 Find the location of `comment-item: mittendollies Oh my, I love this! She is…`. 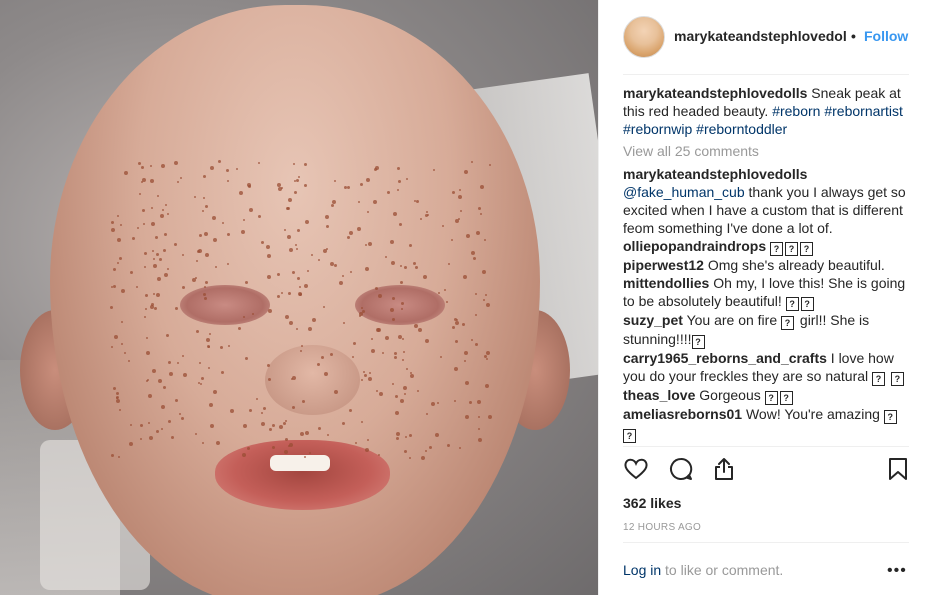

comment-item: mittendollies Oh my, I love this! She is… is located at coordinates (768, 292).